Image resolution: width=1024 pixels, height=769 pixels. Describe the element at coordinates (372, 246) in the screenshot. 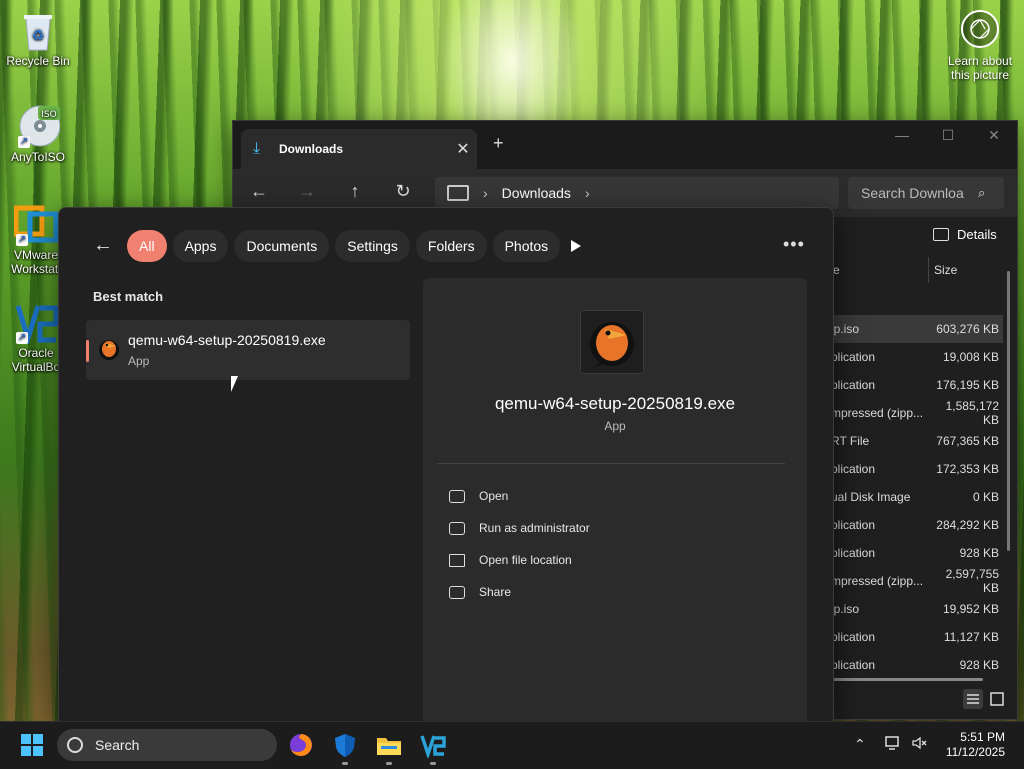

I see `filter-settings: Settings` at that location.